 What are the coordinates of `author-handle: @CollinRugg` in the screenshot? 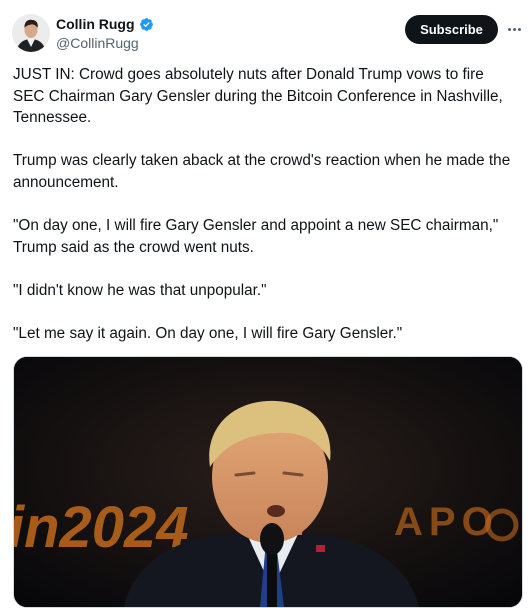 It's located at (97, 43).